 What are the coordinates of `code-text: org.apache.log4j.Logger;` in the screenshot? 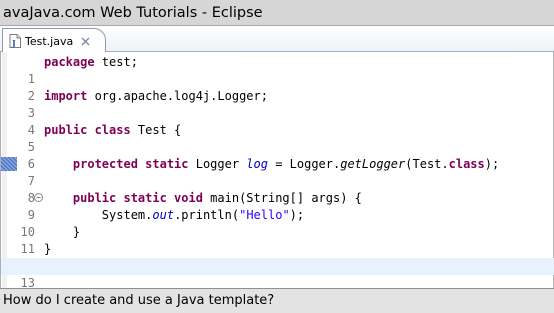 It's located at (177, 96).